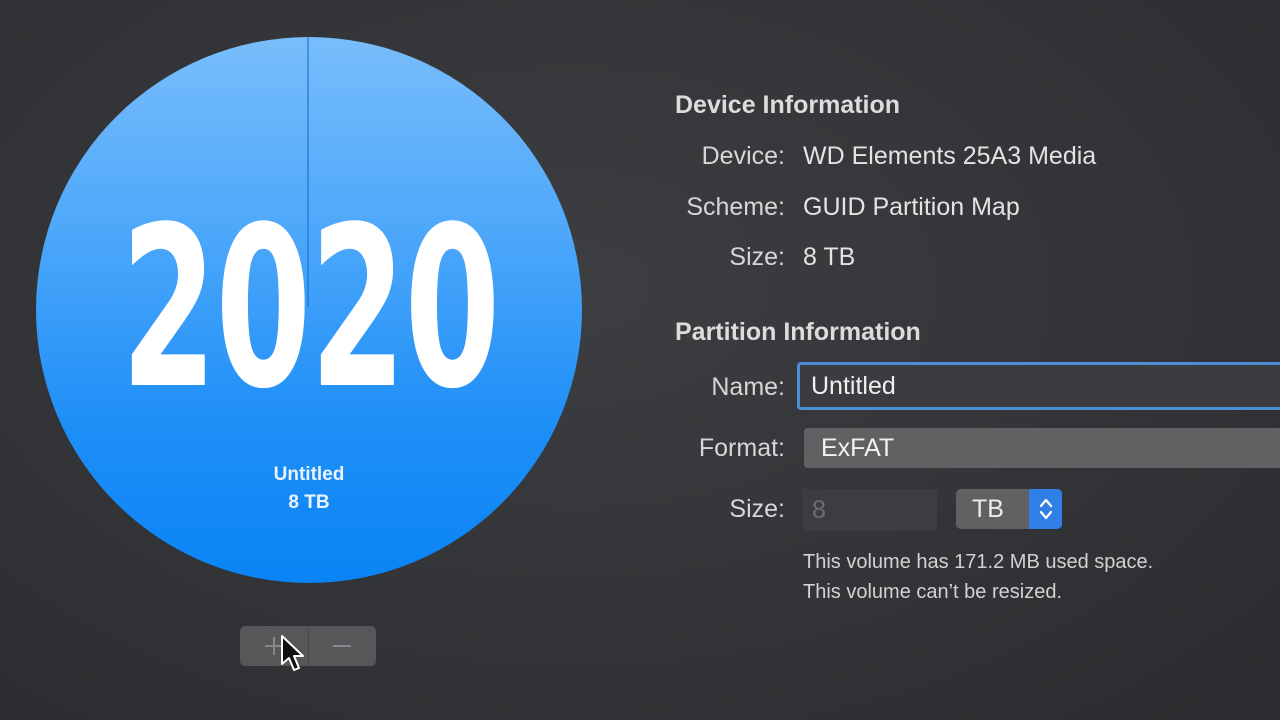  Describe the element at coordinates (1045, 509) in the screenshot. I see `up-down-chevron-icon` at that location.